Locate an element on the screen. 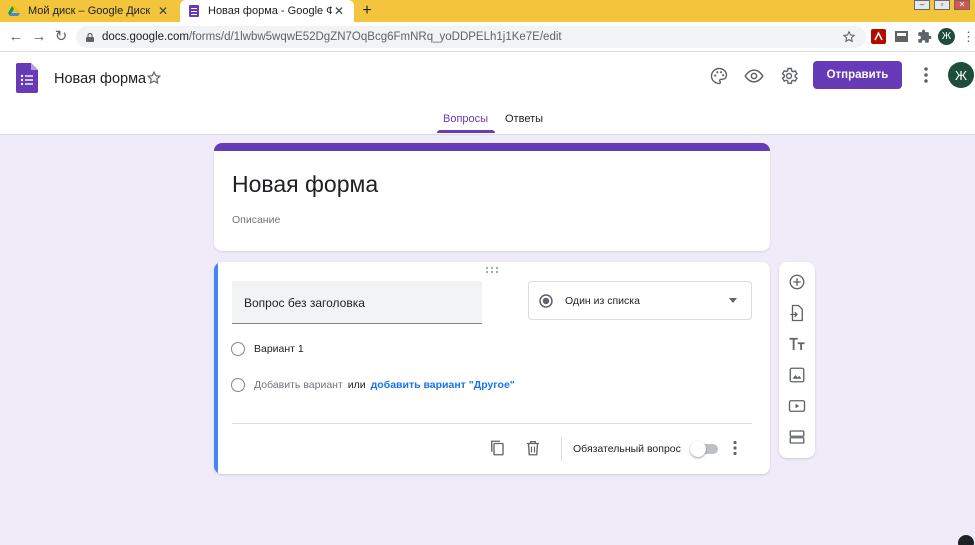 The image size is (975, 545). drag-handle-icon is located at coordinates (492, 270).